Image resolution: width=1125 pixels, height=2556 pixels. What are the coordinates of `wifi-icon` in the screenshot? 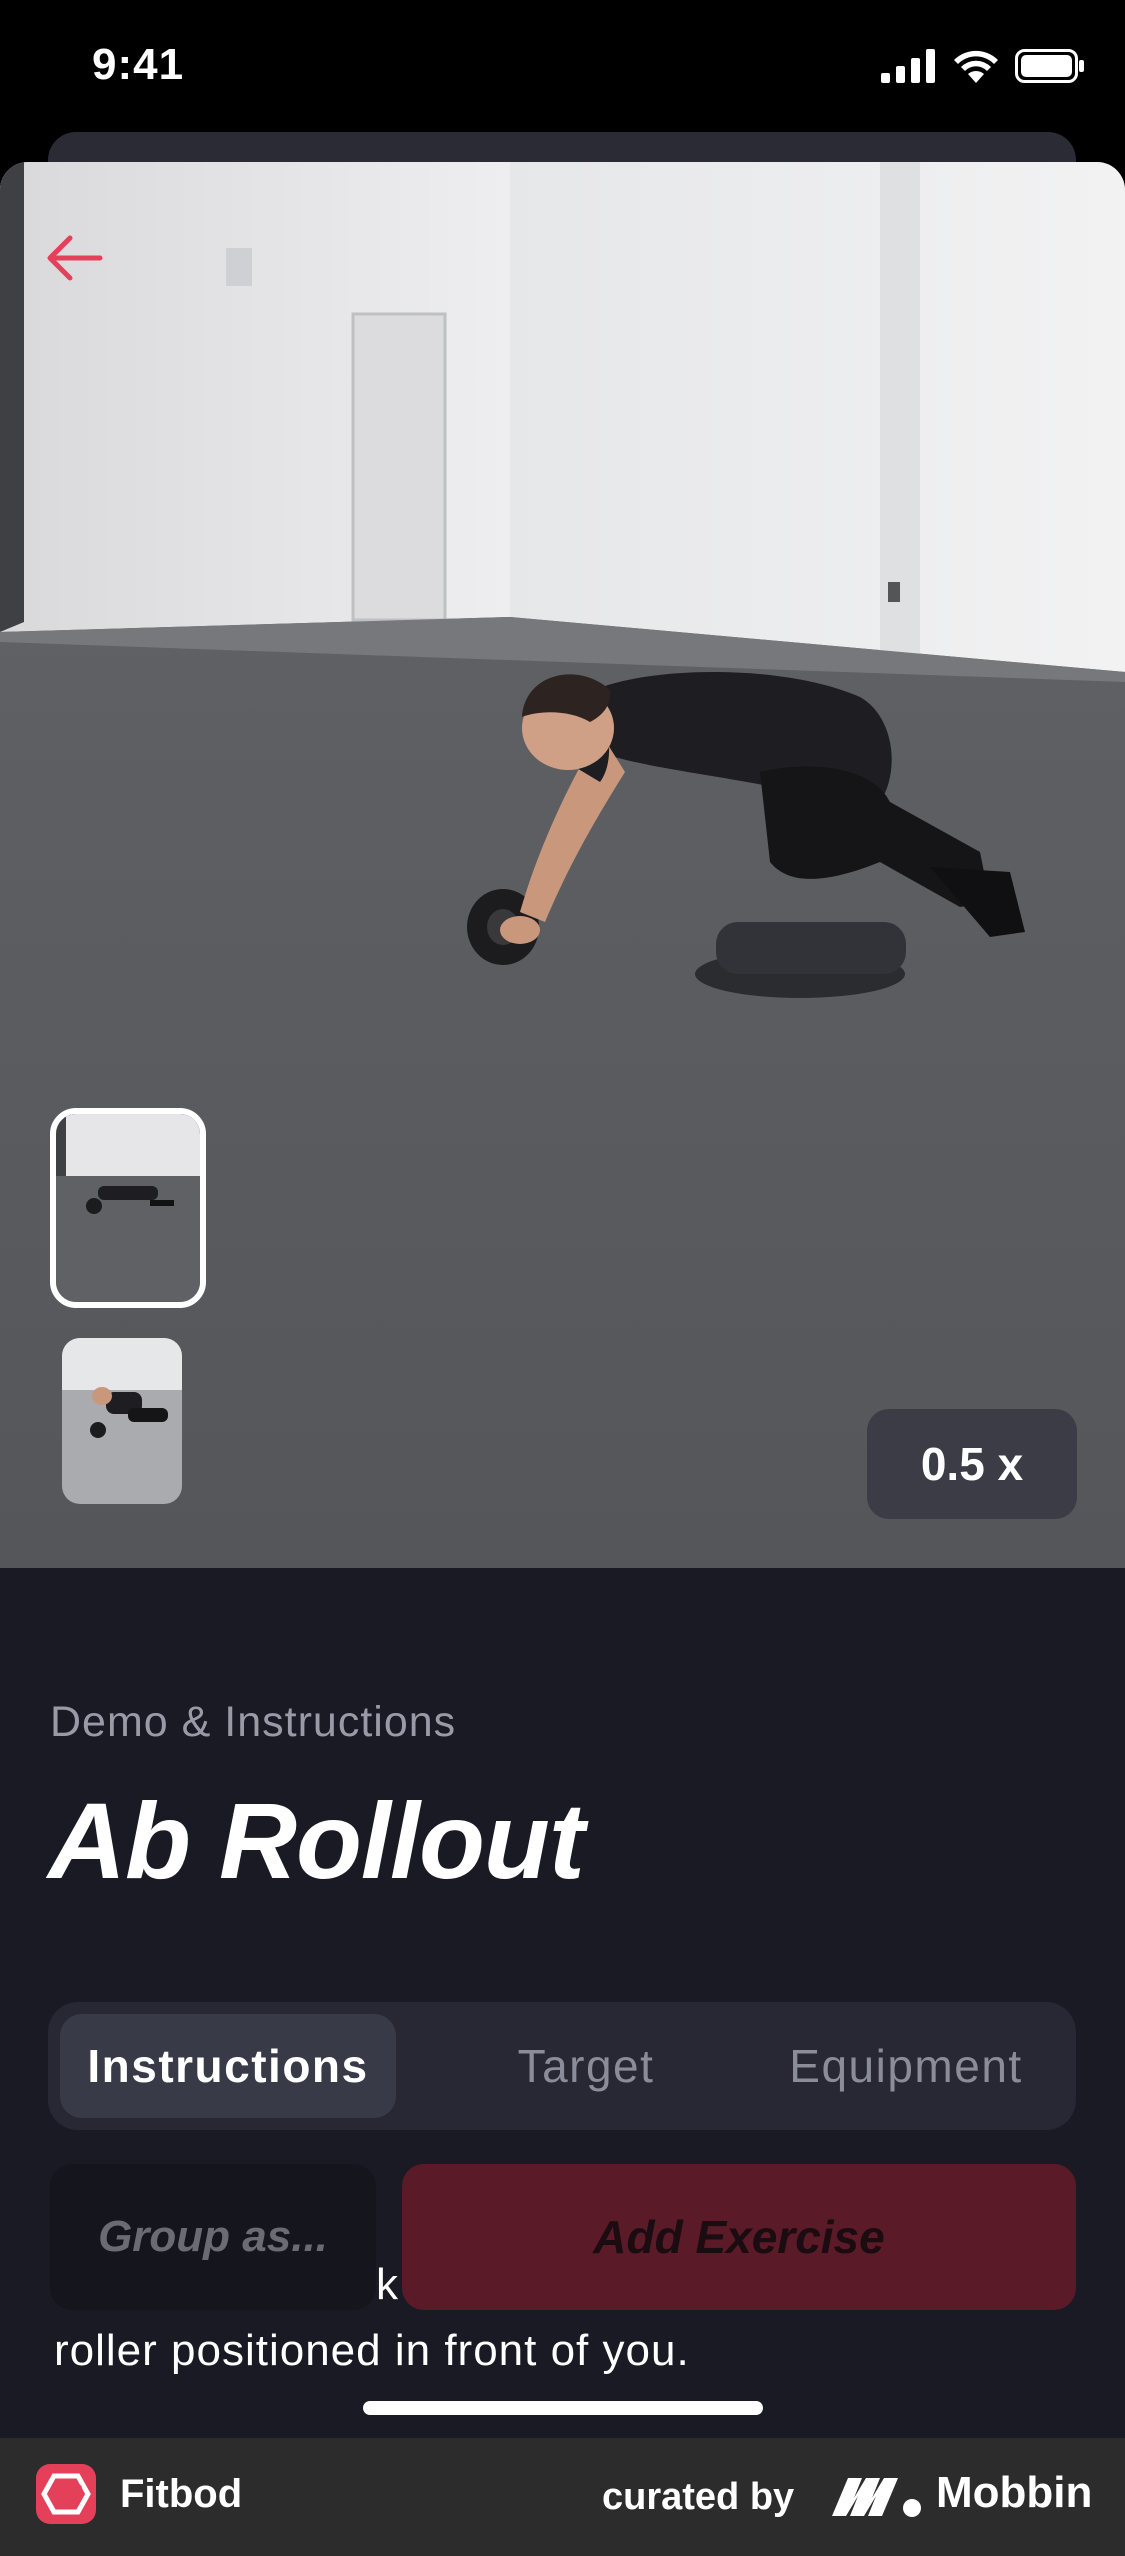 It's located at (976, 66).